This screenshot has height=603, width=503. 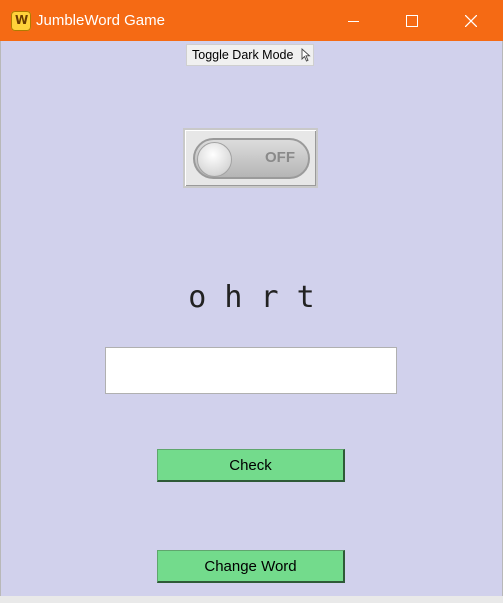 What do you see at coordinates (100, 20) in the screenshot?
I see `window-title: JumbleWord Game` at bounding box center [100, 20].